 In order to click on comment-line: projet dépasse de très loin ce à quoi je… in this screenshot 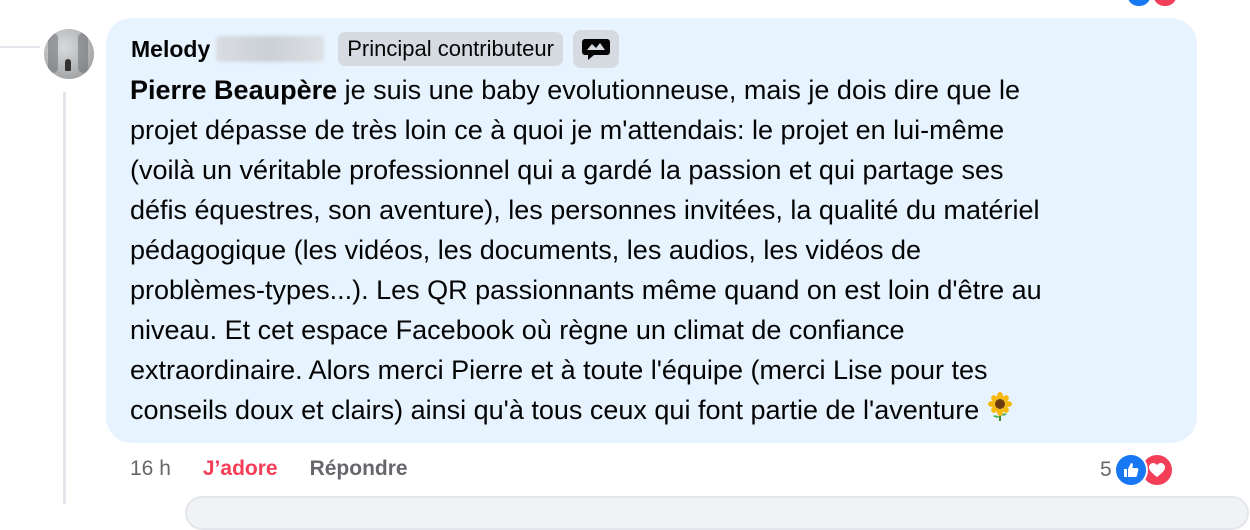, I will do `click(567, 130)`.